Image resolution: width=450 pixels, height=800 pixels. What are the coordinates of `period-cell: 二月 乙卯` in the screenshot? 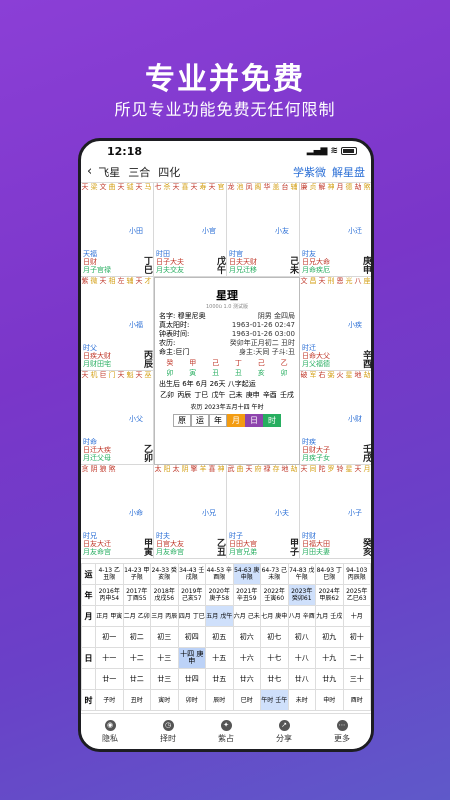 It's located at (136, 616).